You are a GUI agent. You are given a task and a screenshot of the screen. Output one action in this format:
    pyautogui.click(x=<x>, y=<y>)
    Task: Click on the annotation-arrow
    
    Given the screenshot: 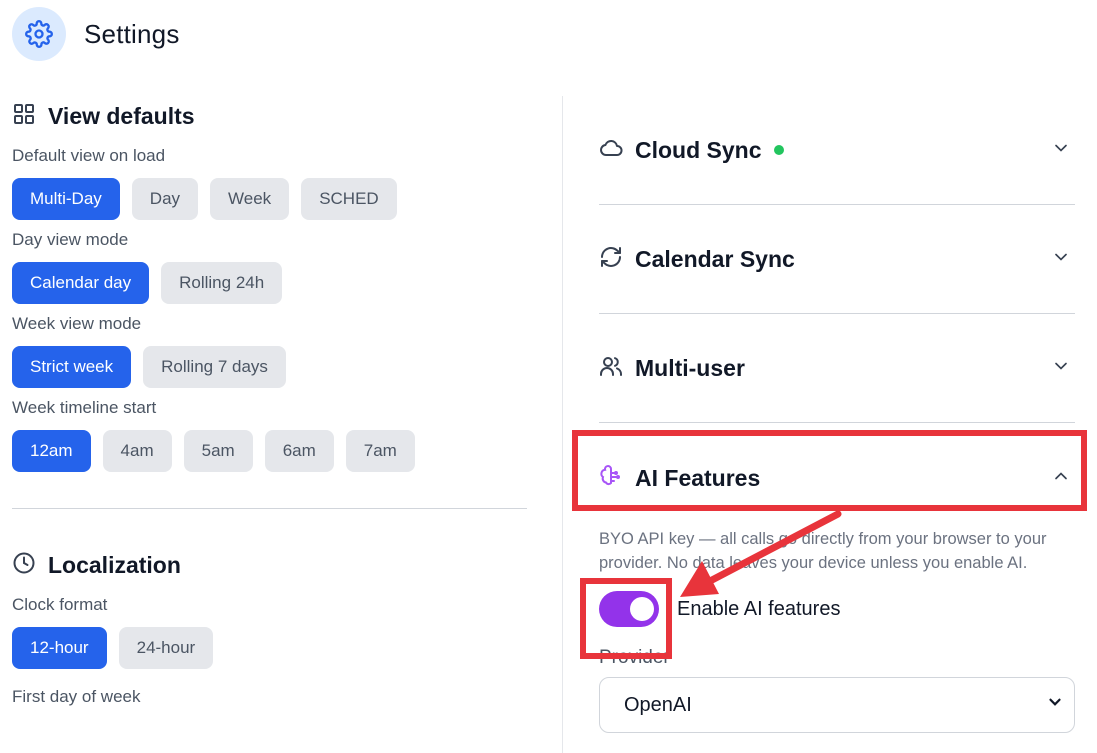 What is the action you would take?
    pyautogui.click(x=761, y=553)
    